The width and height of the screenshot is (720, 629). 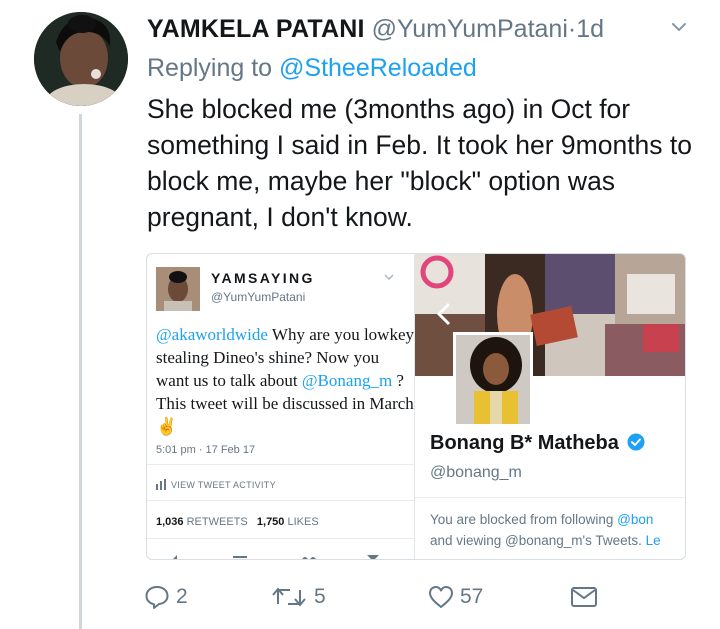 What do you see at coordinates (289, 597) in the screenshot?
I see `retweet-icon` at bounding box center [289, 597].